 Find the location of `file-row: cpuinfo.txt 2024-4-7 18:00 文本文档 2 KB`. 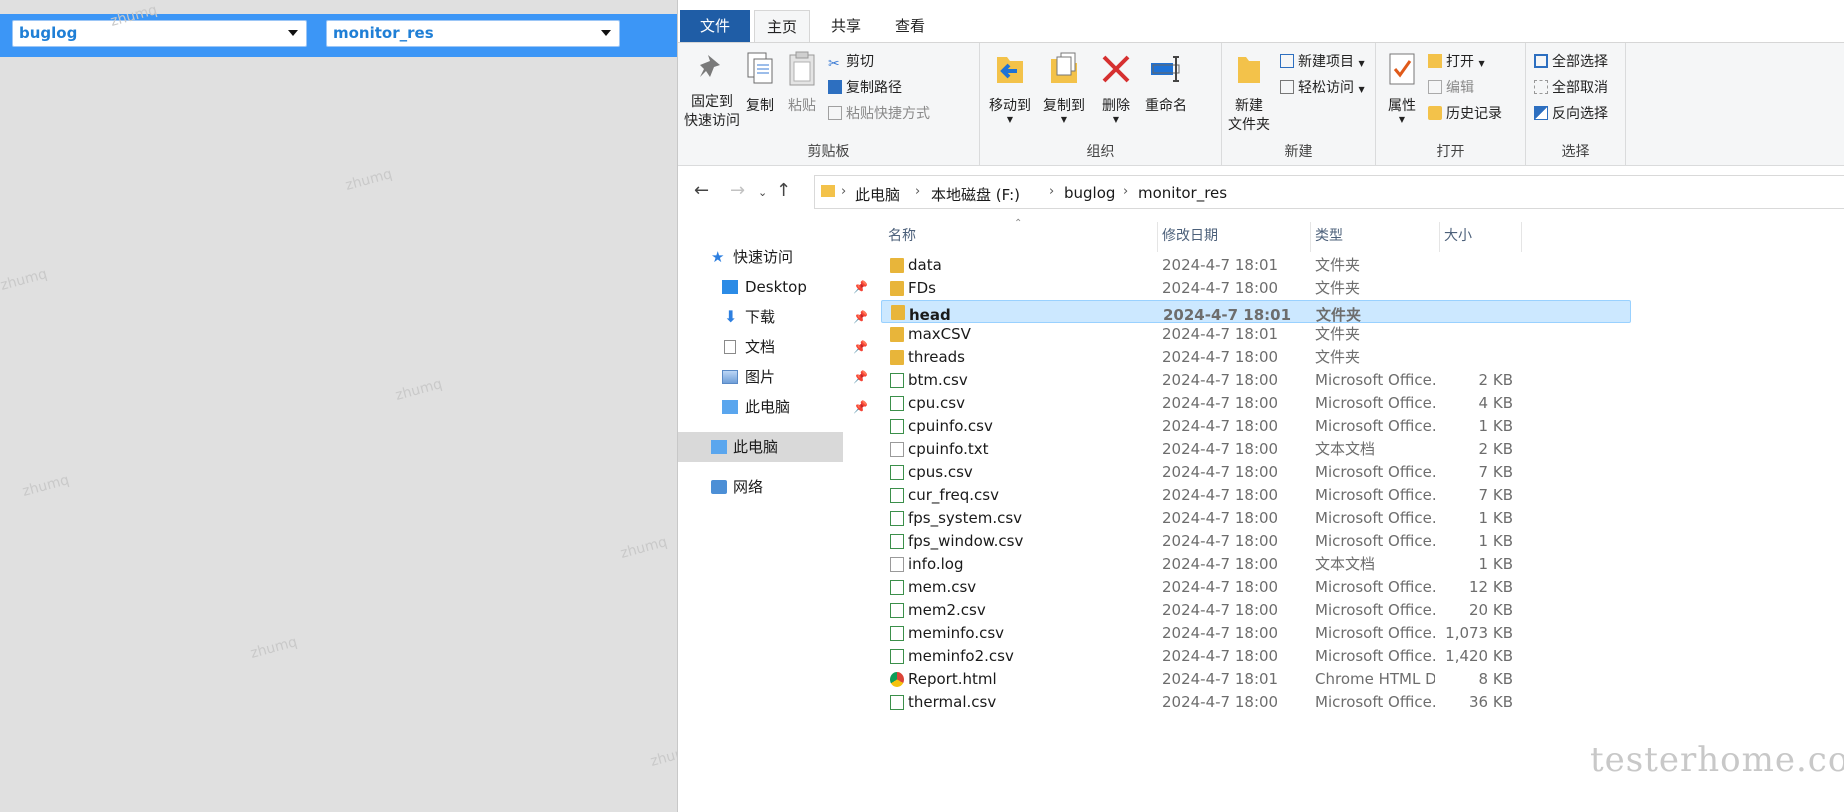

file-row: cpuinfo.txt 2024-4-7 18:00 文本文档 2 KB is located at coordinates (1256, 449).